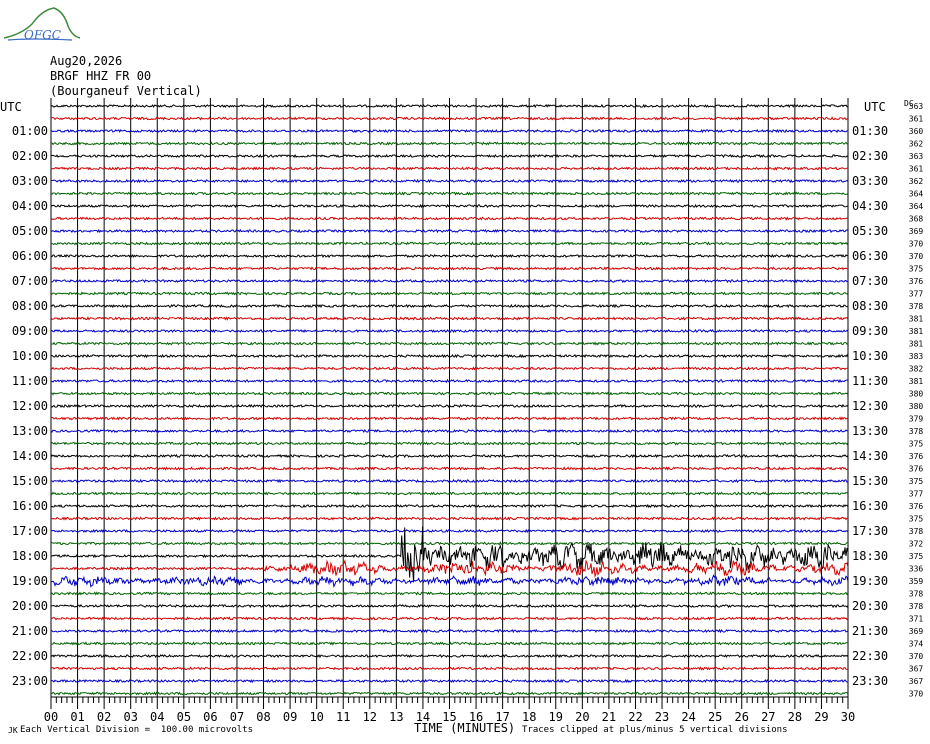  What do you see at coordinates (582, 717) in the screenshot?
I see `x-tick-label: 20` at bounding box center [582, 717].